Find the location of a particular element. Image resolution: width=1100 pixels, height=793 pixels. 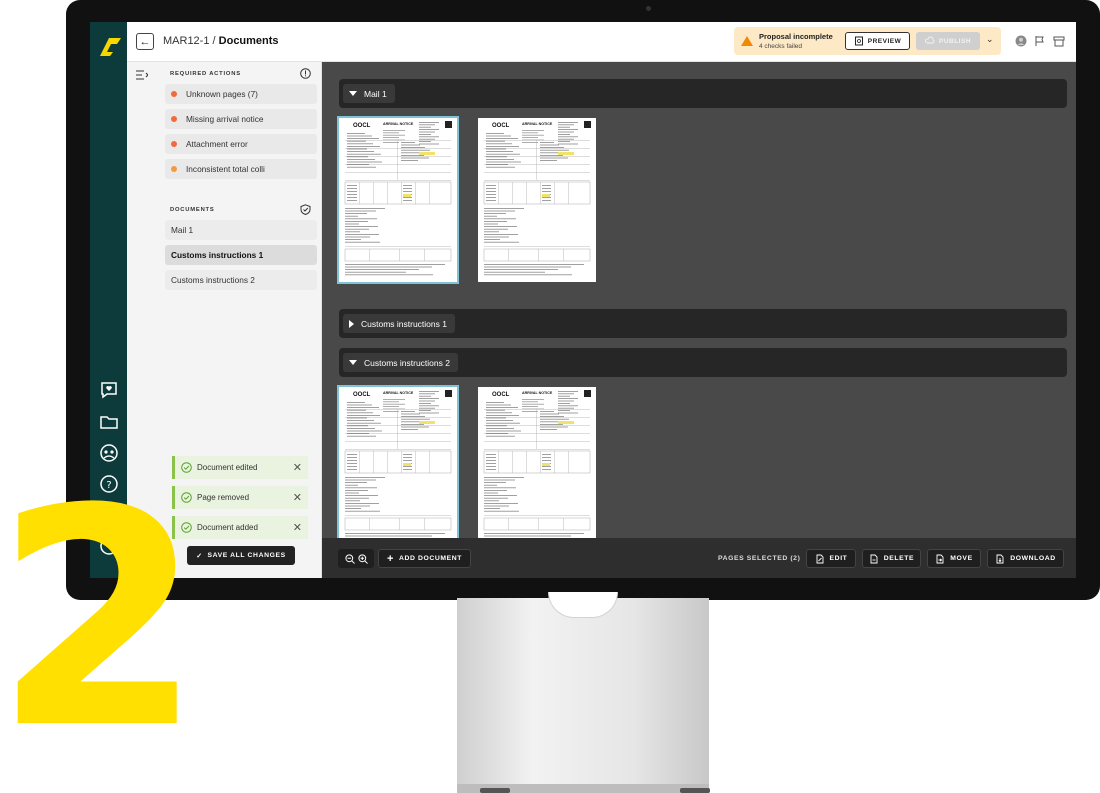

document-item-mail-1: Mail 1 is located at coordinates (241, 230).